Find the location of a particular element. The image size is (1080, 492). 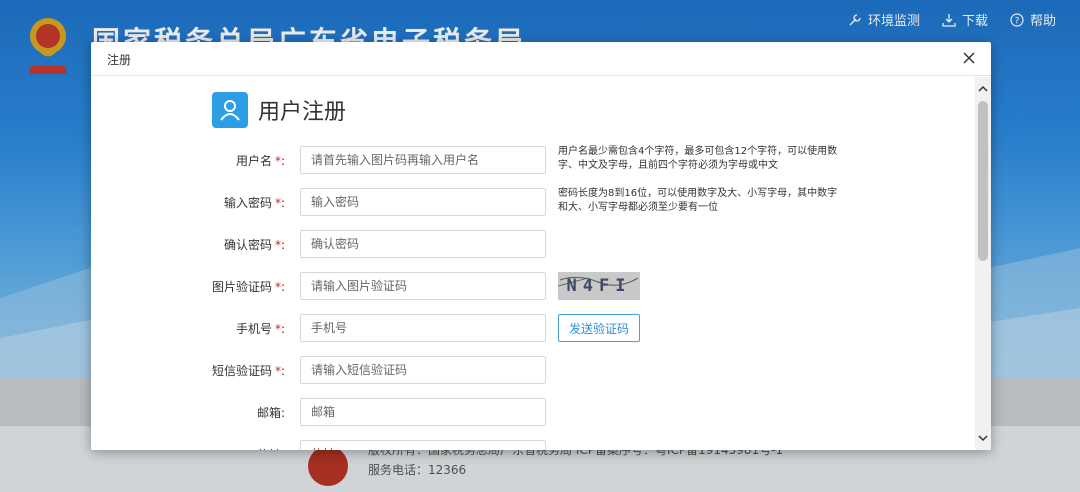

password-input is located at coordinates (423, 202).